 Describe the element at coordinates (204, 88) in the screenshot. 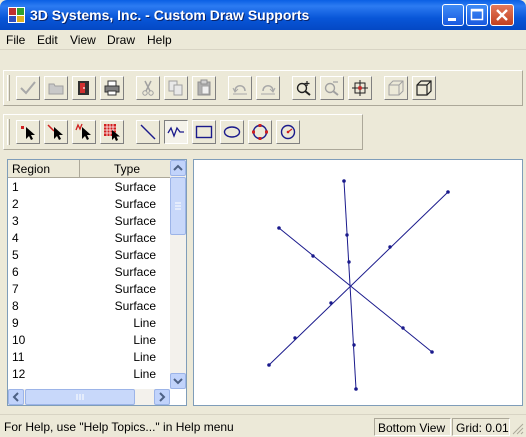

I see `paste-button` at that location.